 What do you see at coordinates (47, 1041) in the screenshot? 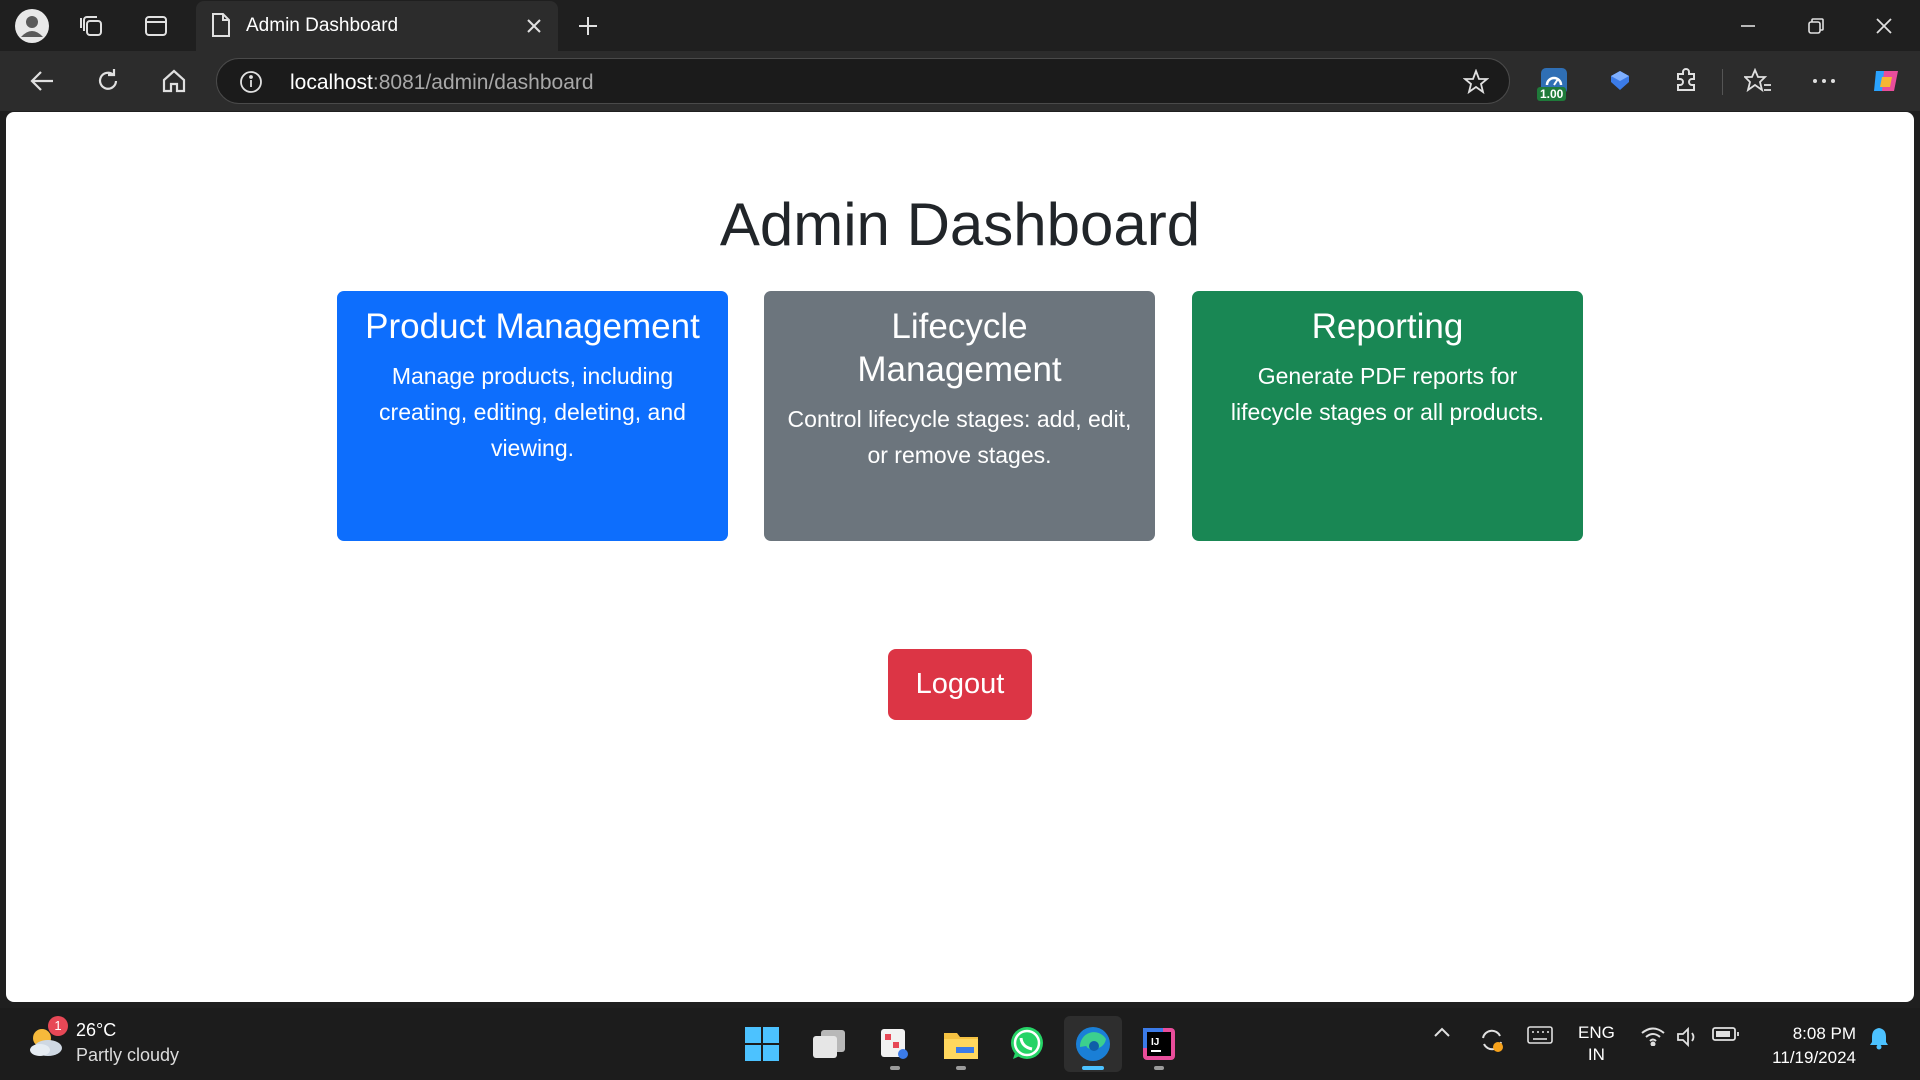
I see `weather-widget: 1` at bounding box center [47, 1041].